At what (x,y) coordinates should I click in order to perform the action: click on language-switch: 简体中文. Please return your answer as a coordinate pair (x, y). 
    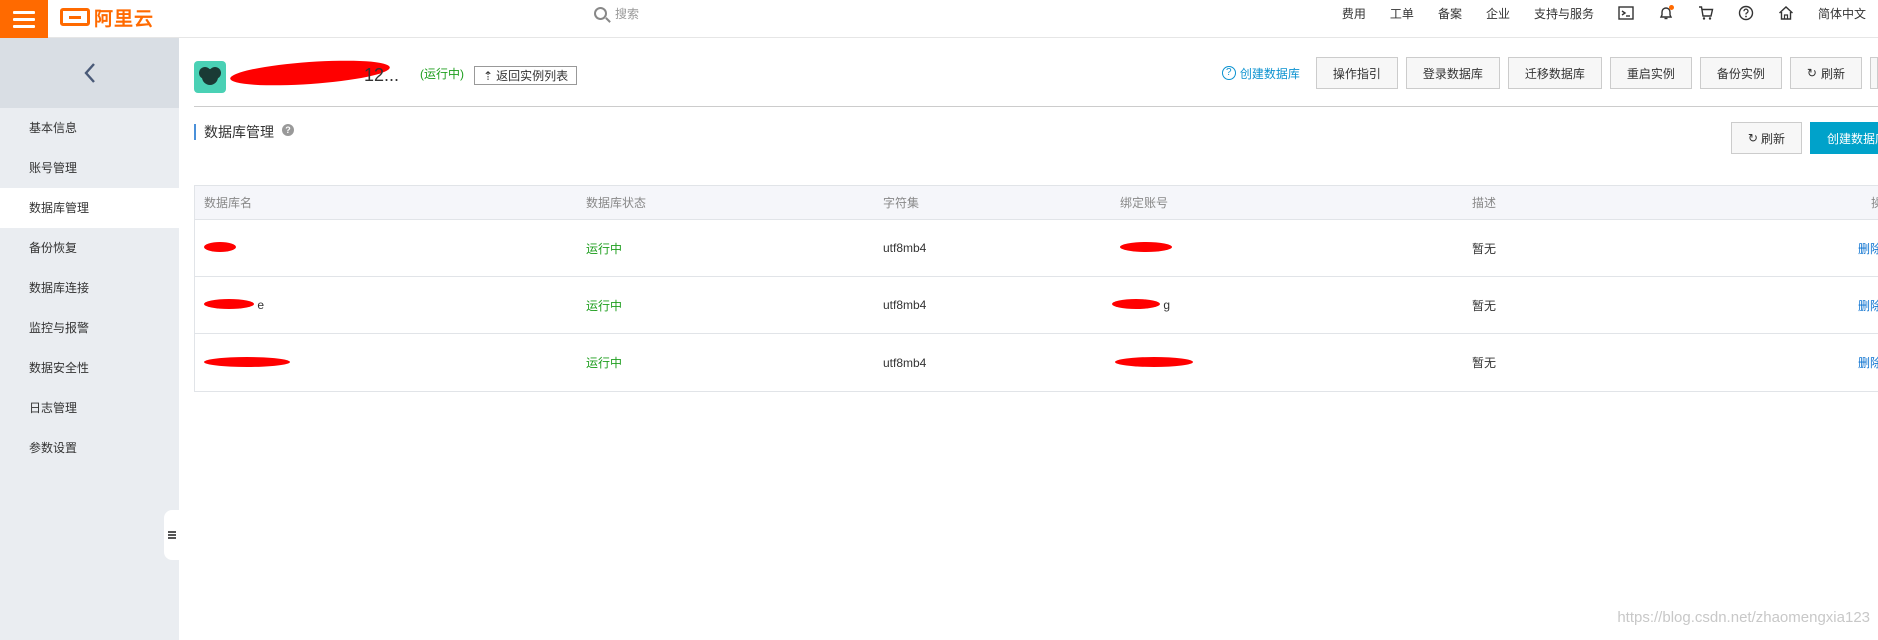
    Looking at the image, I should click on (1842, 13).